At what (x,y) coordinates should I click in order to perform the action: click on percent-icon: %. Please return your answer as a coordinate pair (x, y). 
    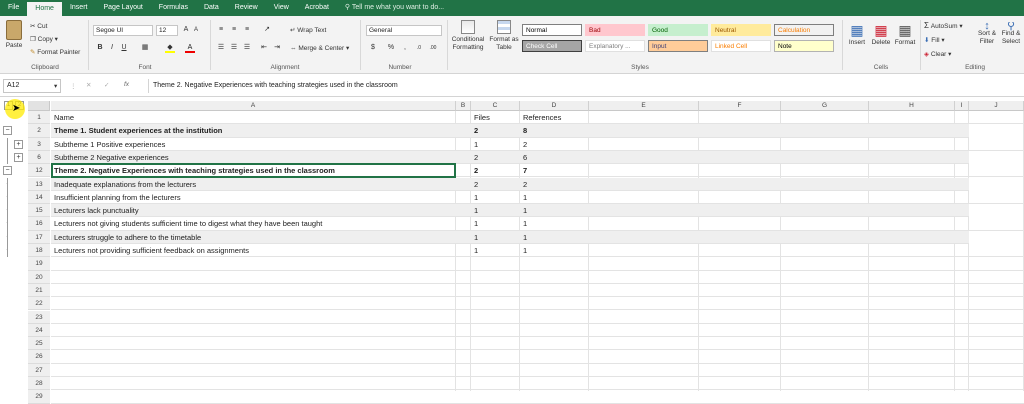
    Looking at the image, I should click on (391, 48).